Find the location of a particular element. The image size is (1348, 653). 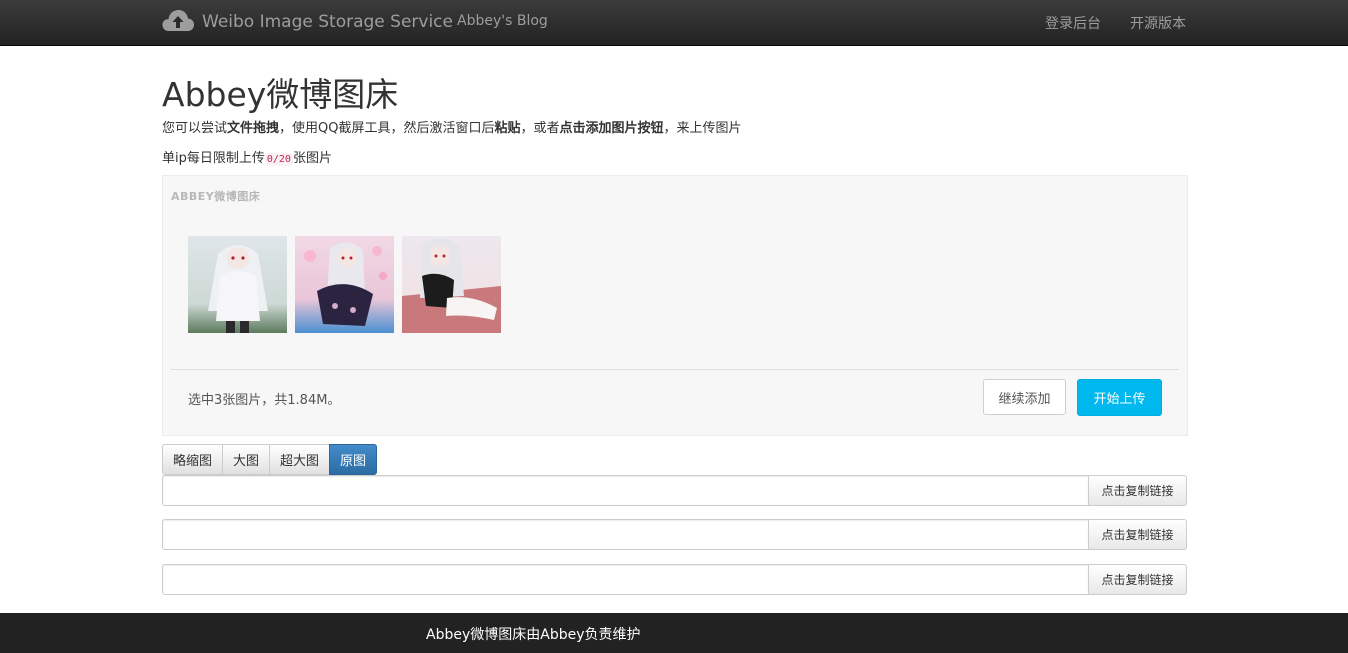

selection-status: 选中3张图片，共1.84M。 is located at coordinates (264, 400).